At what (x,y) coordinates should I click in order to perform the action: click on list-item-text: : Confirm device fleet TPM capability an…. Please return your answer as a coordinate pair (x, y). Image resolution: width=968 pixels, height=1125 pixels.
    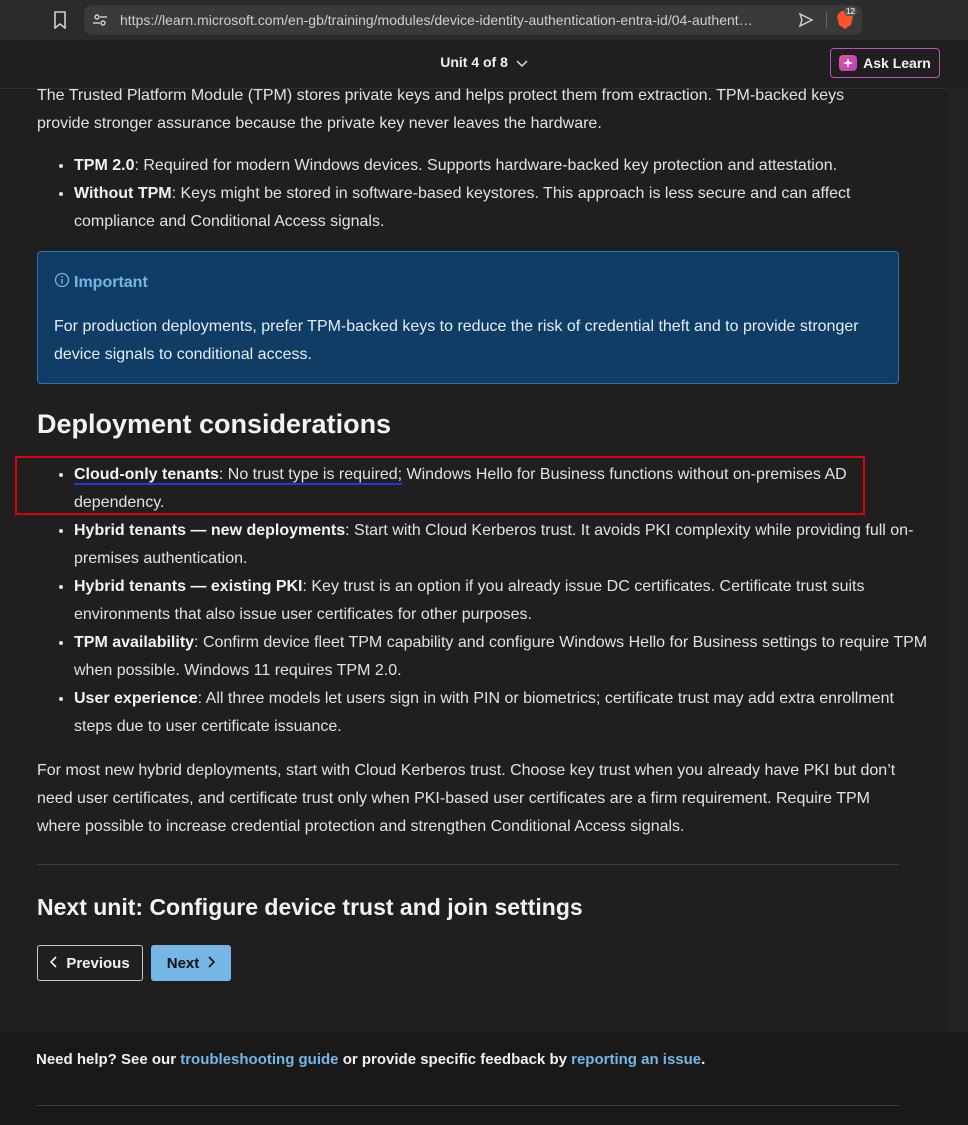
    Looking at the image, I should click on (501, 656).